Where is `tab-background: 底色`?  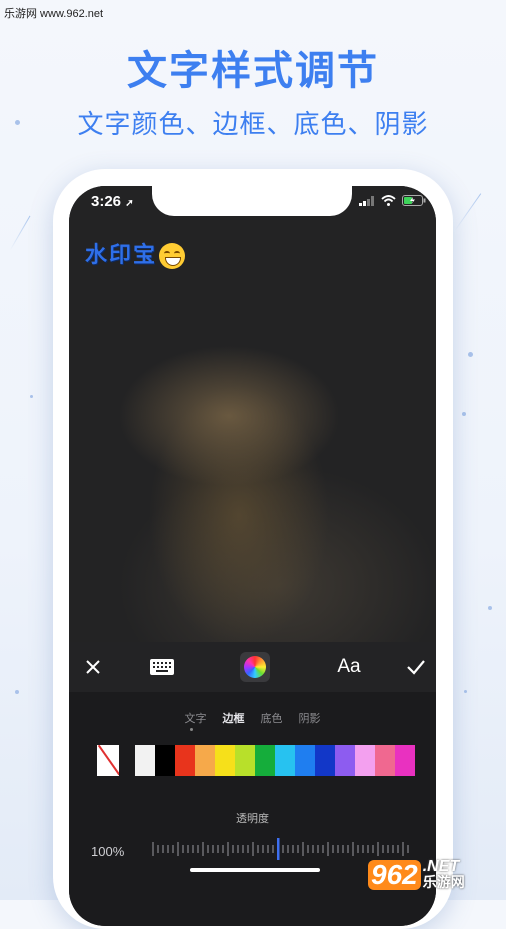 tab-background: 底色 is located at coordinates (272, 718).